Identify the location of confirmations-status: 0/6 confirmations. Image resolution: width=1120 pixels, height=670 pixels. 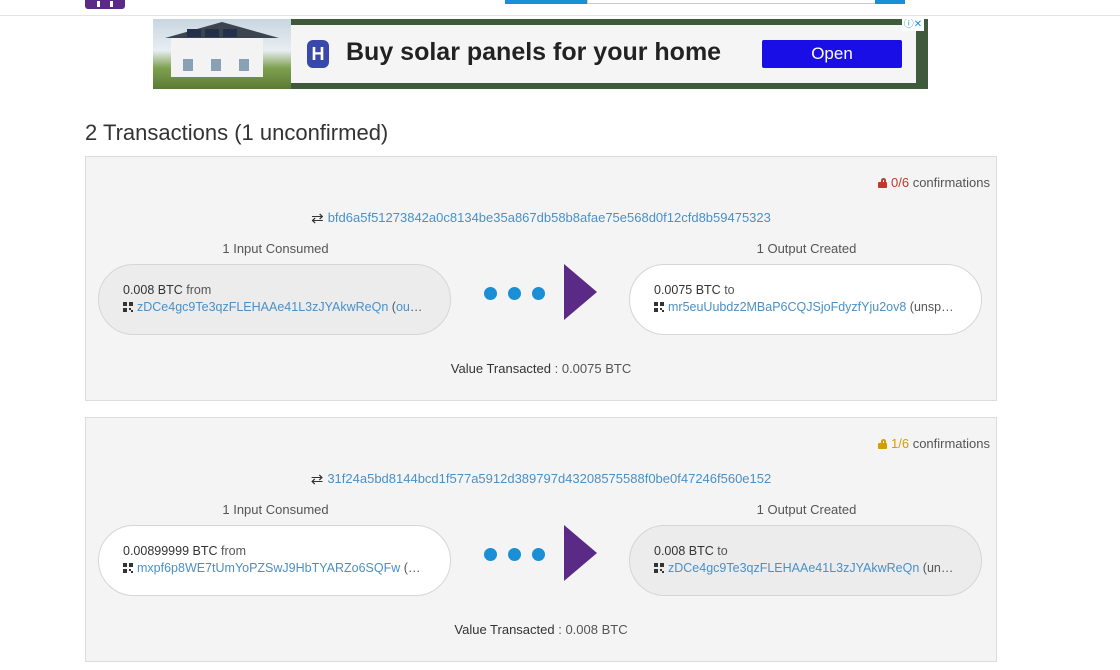
(933, 182).